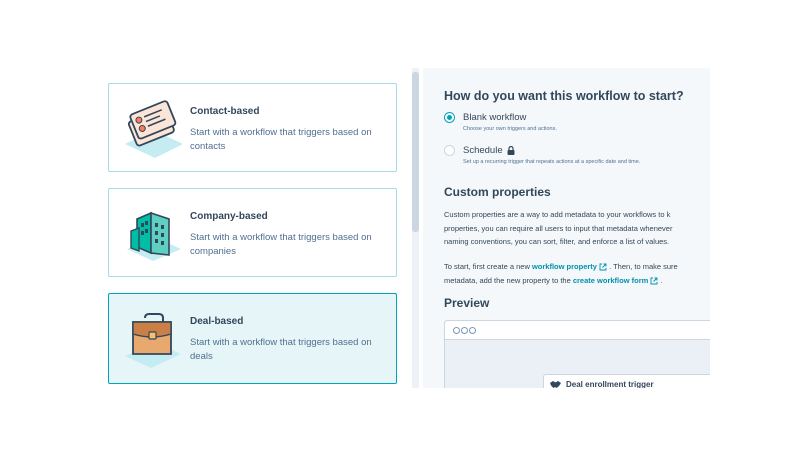 This screenshot has height=456, width=810. I want to click on card-title: Deal-based, so click(217, 321).